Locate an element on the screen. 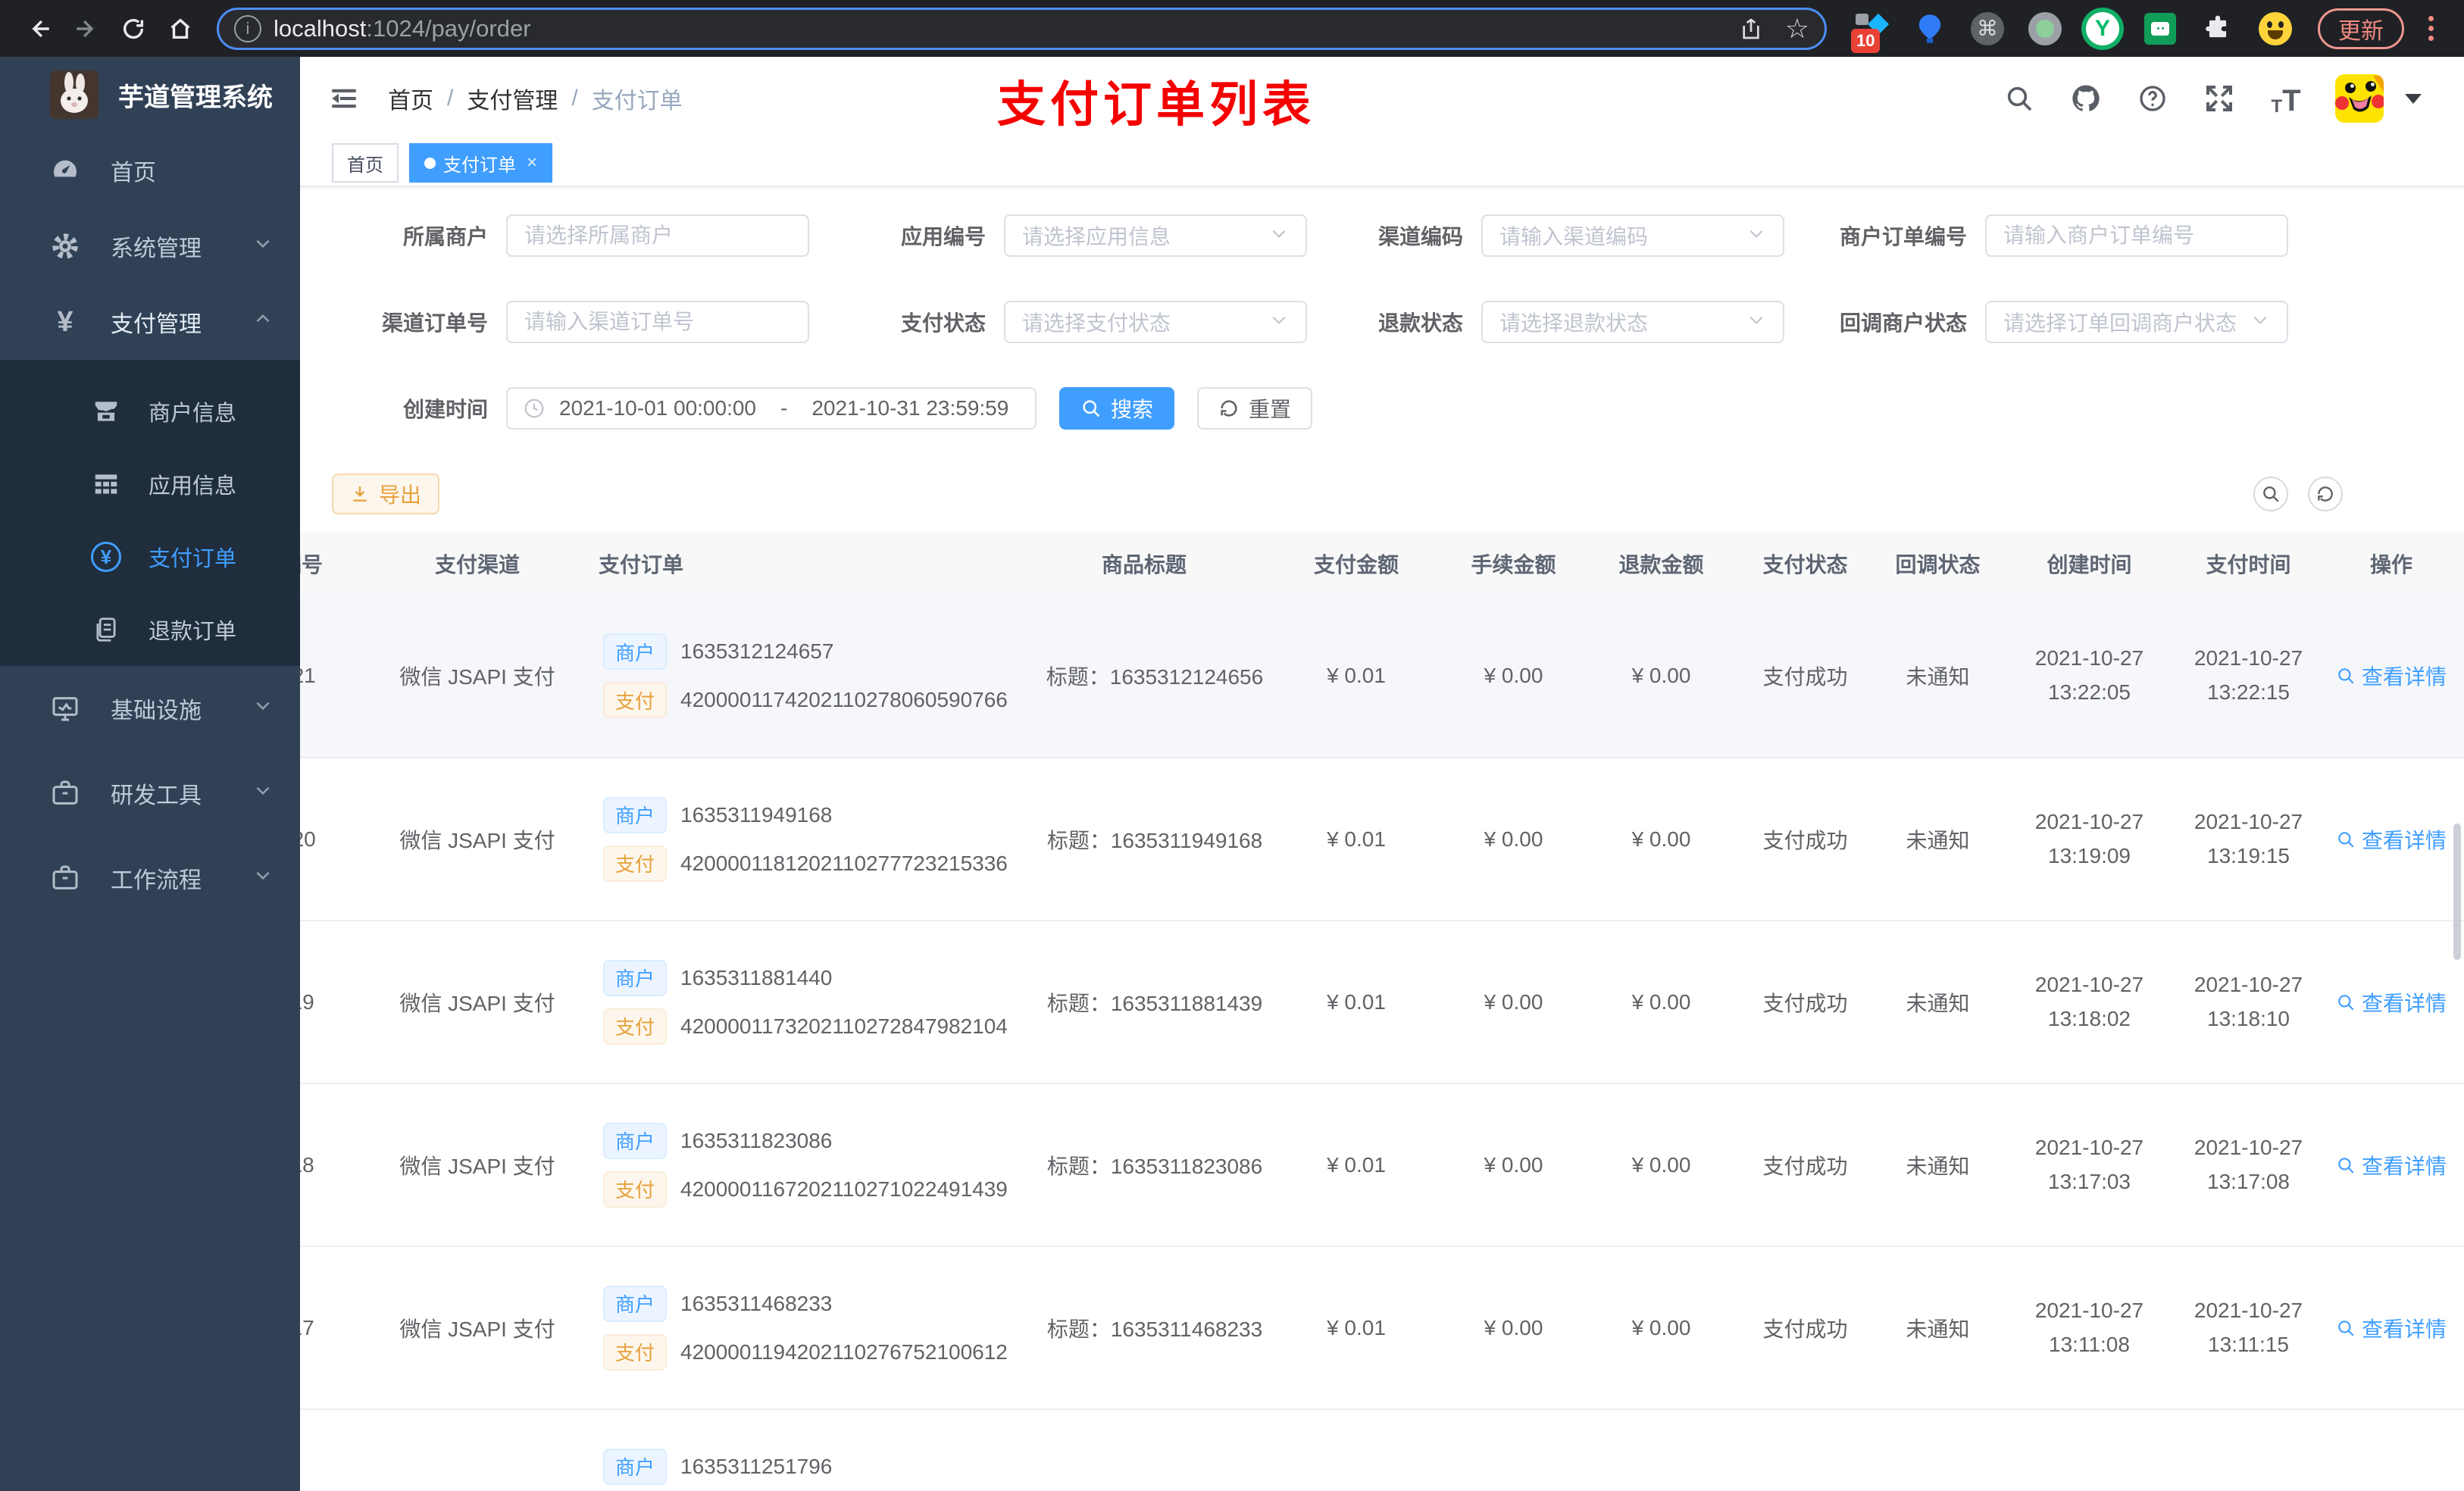  sidebar-item-payment: ¥ 支付管理 is located at coordinates (150, 322).